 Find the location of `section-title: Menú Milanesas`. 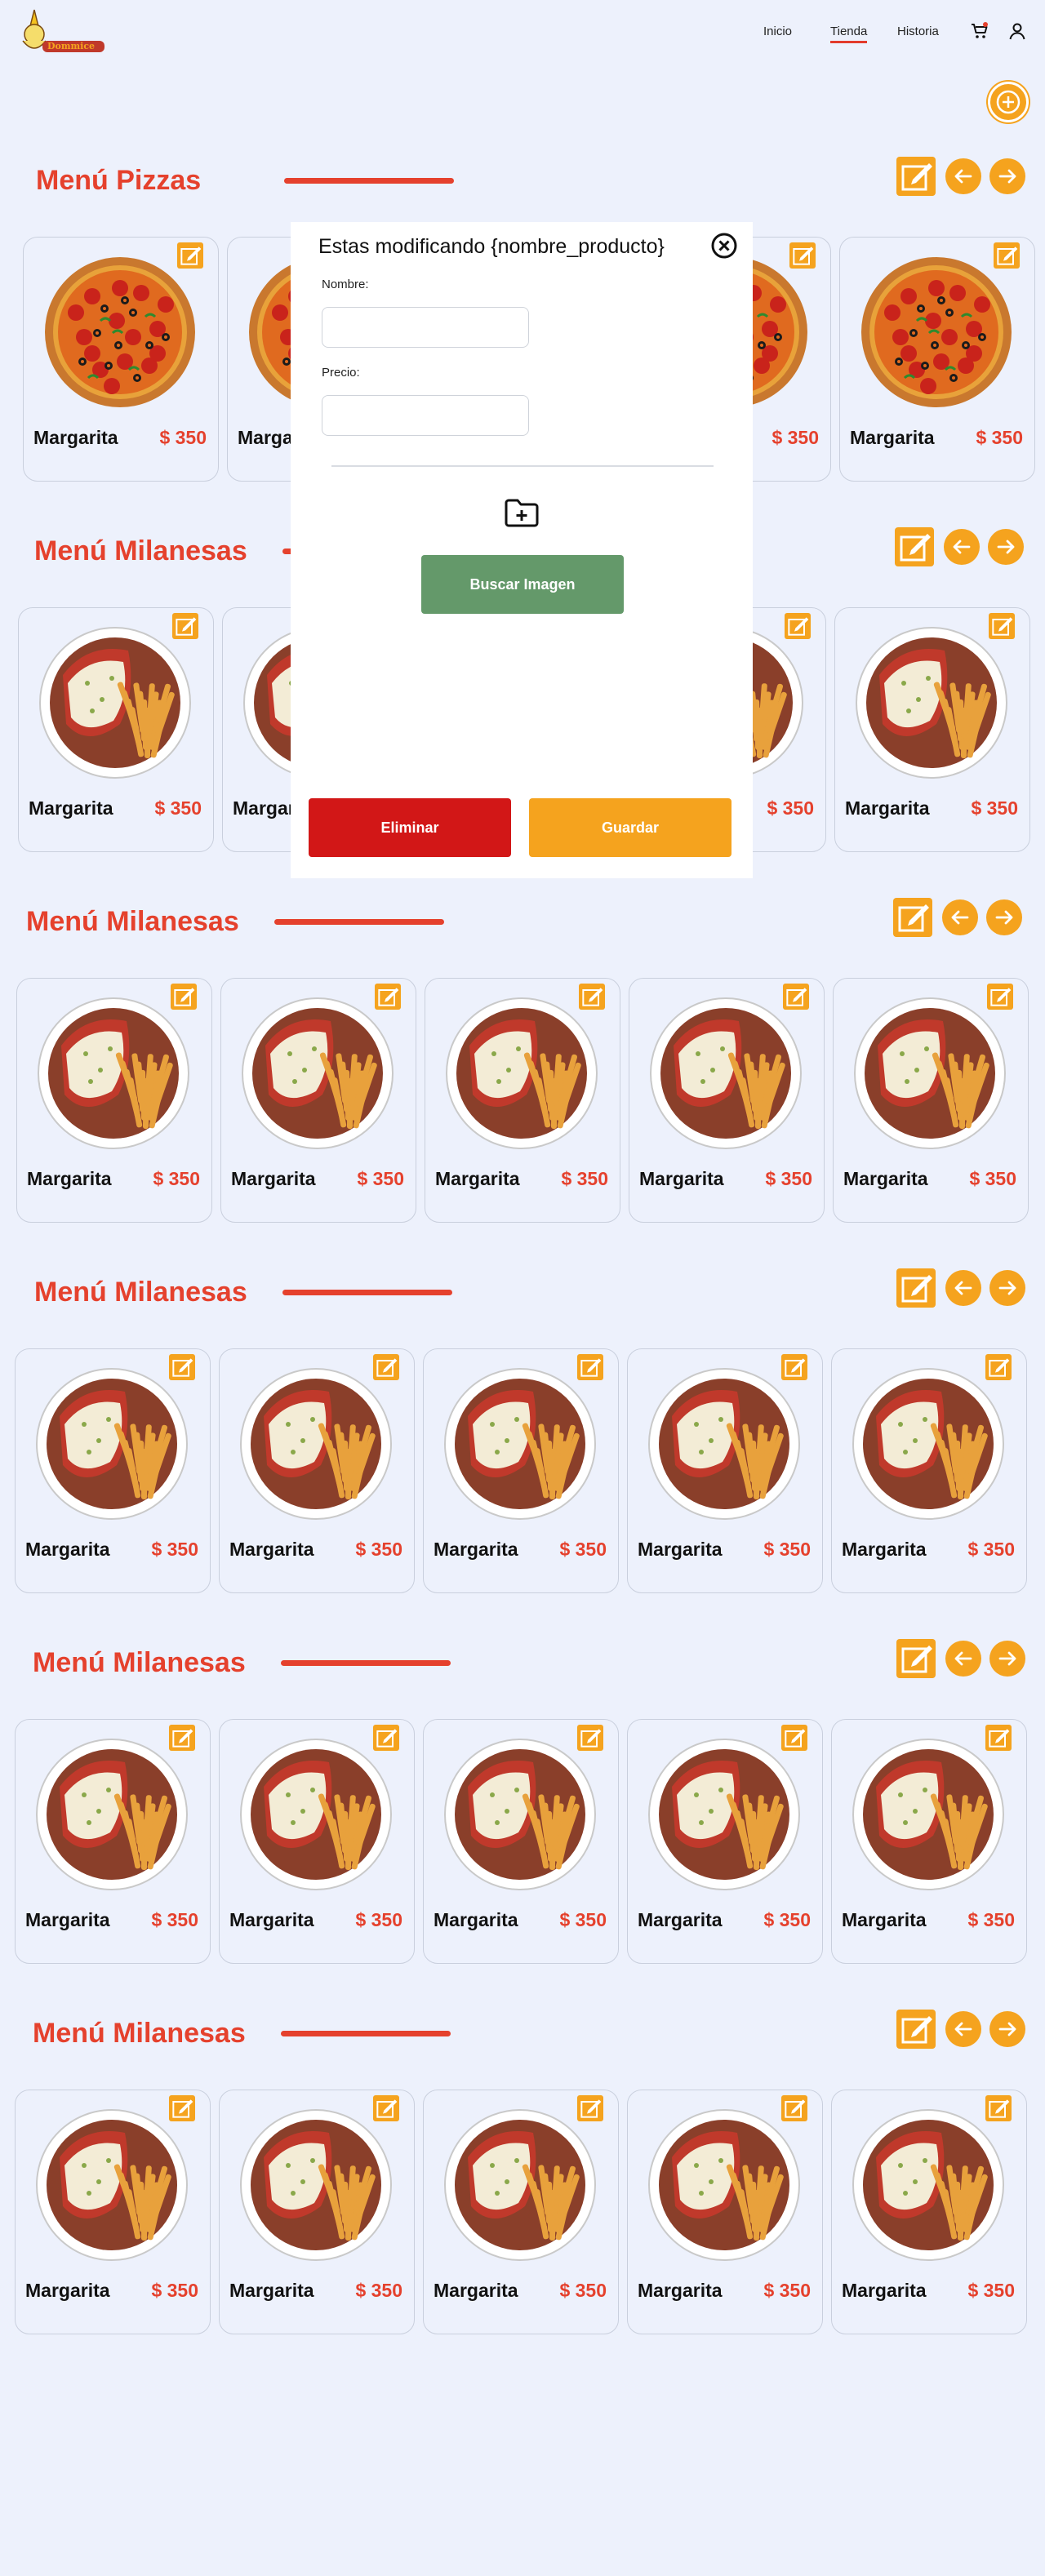

section-title: Menú Milanesas is located at coordinates (140, 550).